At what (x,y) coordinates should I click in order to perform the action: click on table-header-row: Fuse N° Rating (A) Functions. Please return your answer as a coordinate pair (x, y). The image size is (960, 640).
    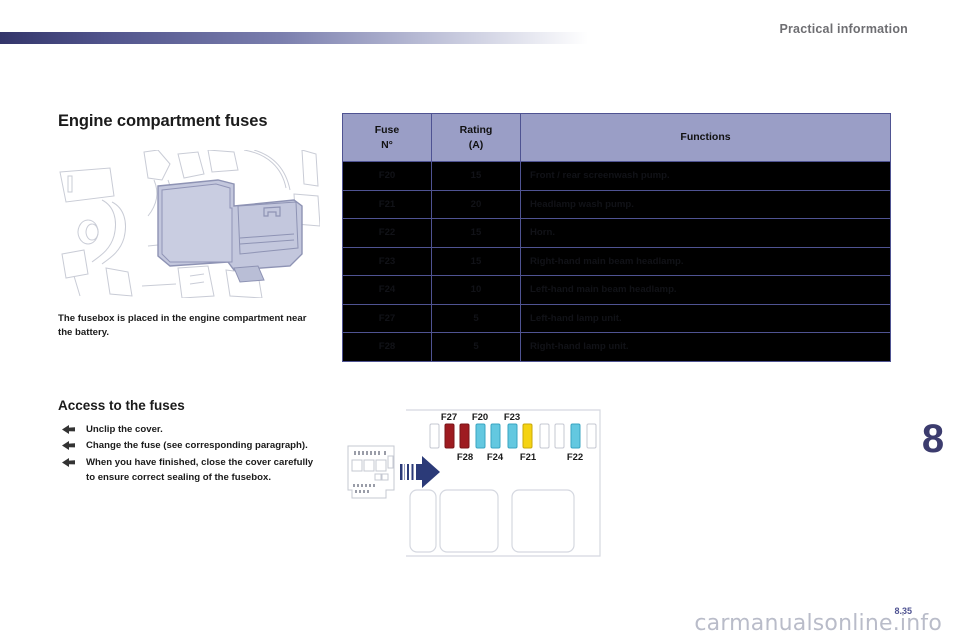
    Looking at the image, I should click on (616, 137).